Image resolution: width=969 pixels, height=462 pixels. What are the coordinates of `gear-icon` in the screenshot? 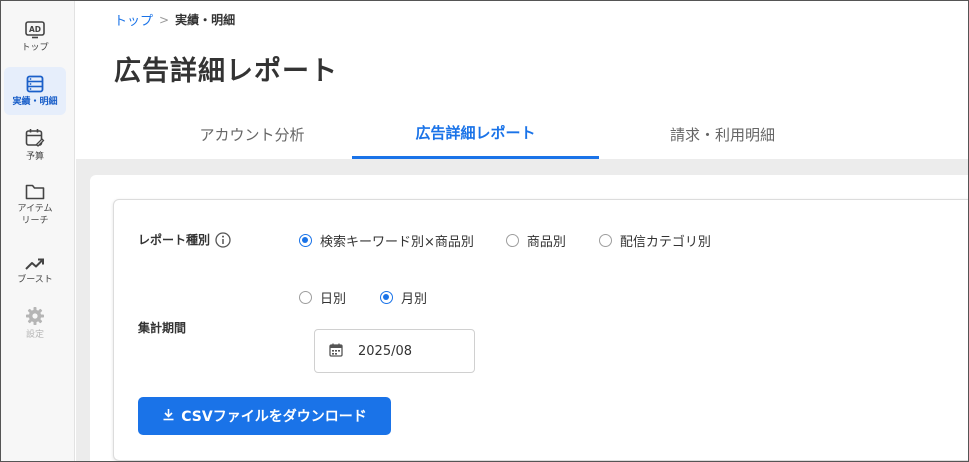 It's located at (35, 316).